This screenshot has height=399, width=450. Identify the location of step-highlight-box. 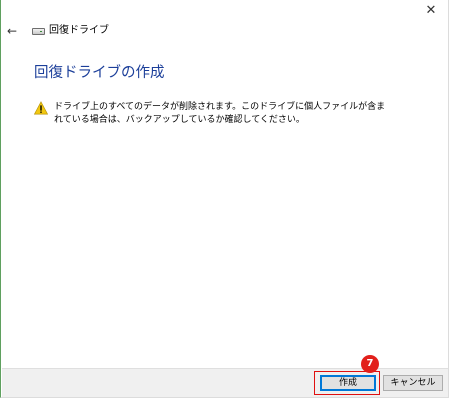
(347, 383).